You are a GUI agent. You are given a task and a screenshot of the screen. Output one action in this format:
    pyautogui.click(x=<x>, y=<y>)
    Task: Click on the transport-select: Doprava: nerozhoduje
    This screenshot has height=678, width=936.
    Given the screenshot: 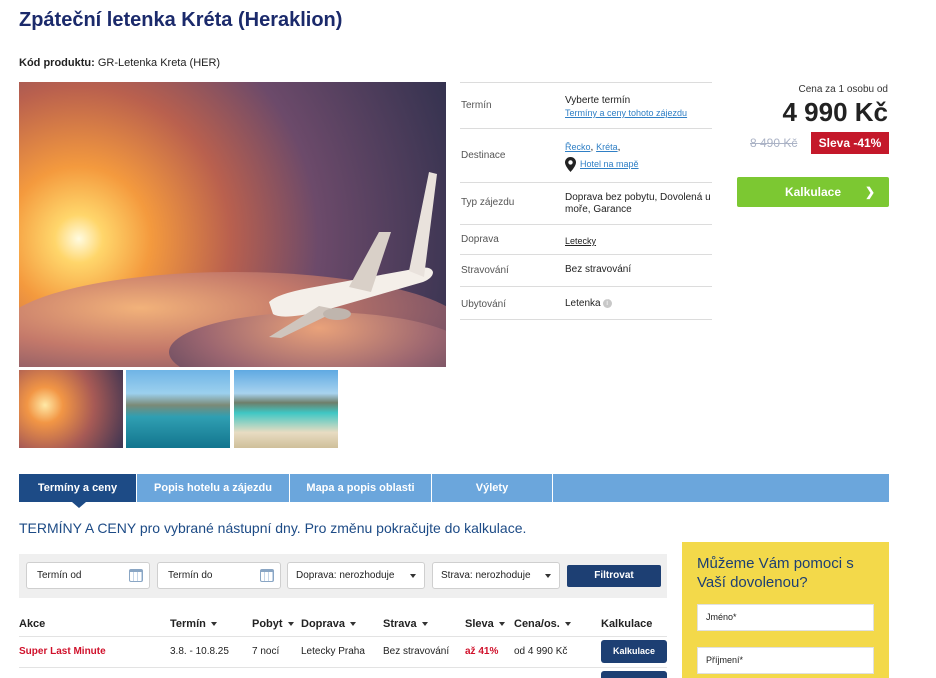 What is the action you would take?
    pyautogui.click(x=356, y=575)
    